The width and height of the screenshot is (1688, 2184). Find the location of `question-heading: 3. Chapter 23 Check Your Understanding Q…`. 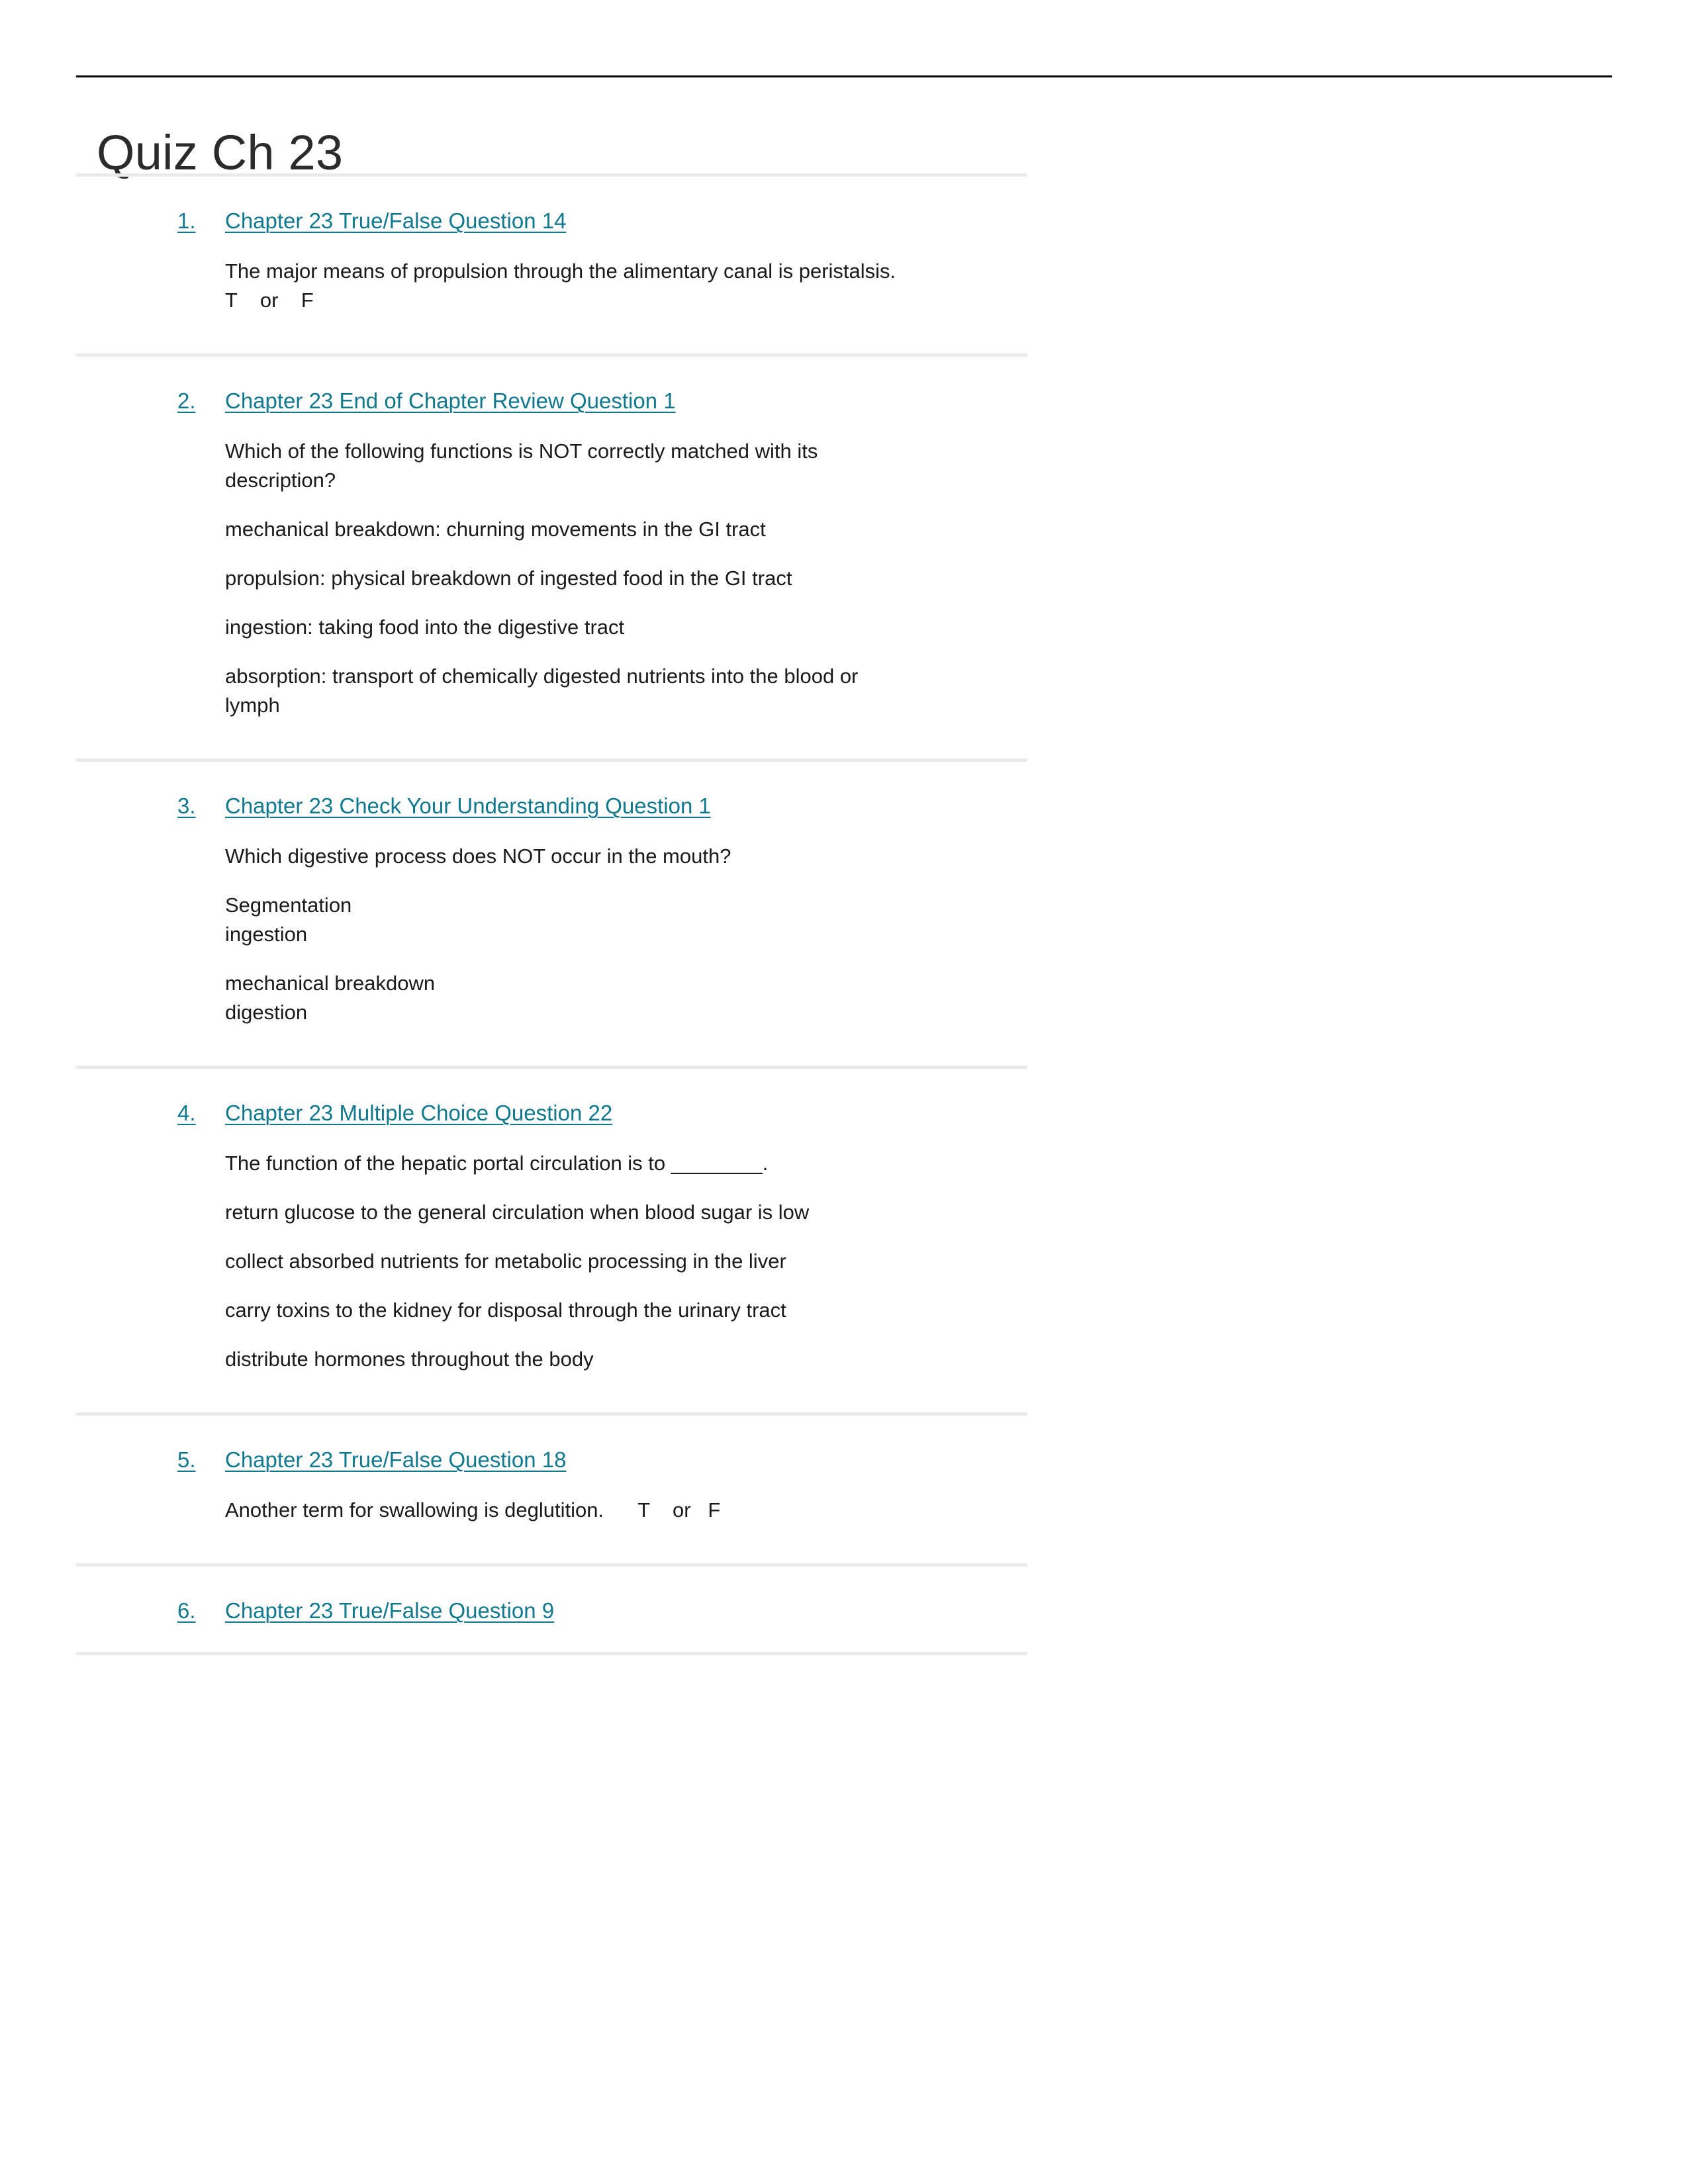

question-heading: 3. Chapter 23 Check Your Understanding Q… is located at coordinates (449, 806).